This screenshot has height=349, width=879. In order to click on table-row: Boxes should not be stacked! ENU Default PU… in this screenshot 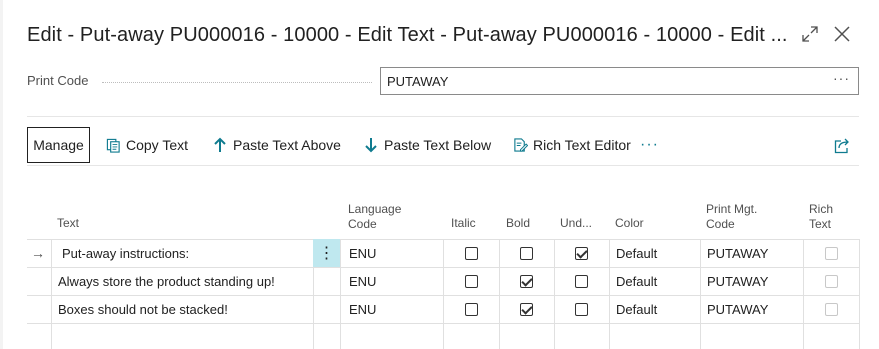, I will do `click(443, 309)`.